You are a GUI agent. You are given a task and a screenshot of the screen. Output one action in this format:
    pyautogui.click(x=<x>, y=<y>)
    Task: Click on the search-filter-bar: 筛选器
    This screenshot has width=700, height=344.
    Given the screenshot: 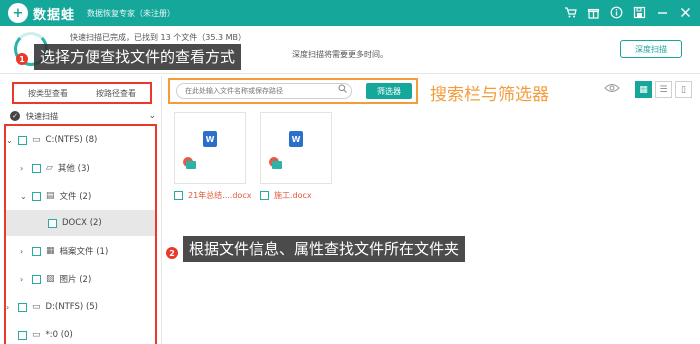 What is the action you would take?
    pyautogui.click(x=293, y=91)
    